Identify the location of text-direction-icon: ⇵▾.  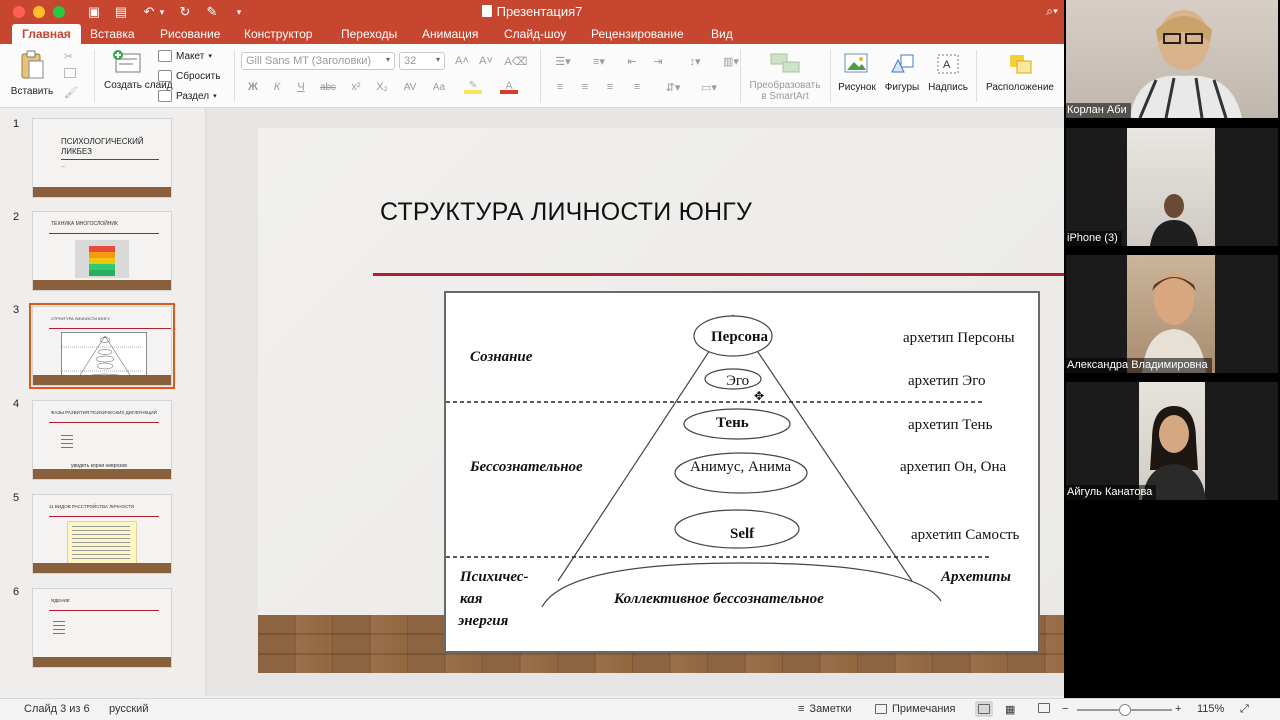
(673, 87).